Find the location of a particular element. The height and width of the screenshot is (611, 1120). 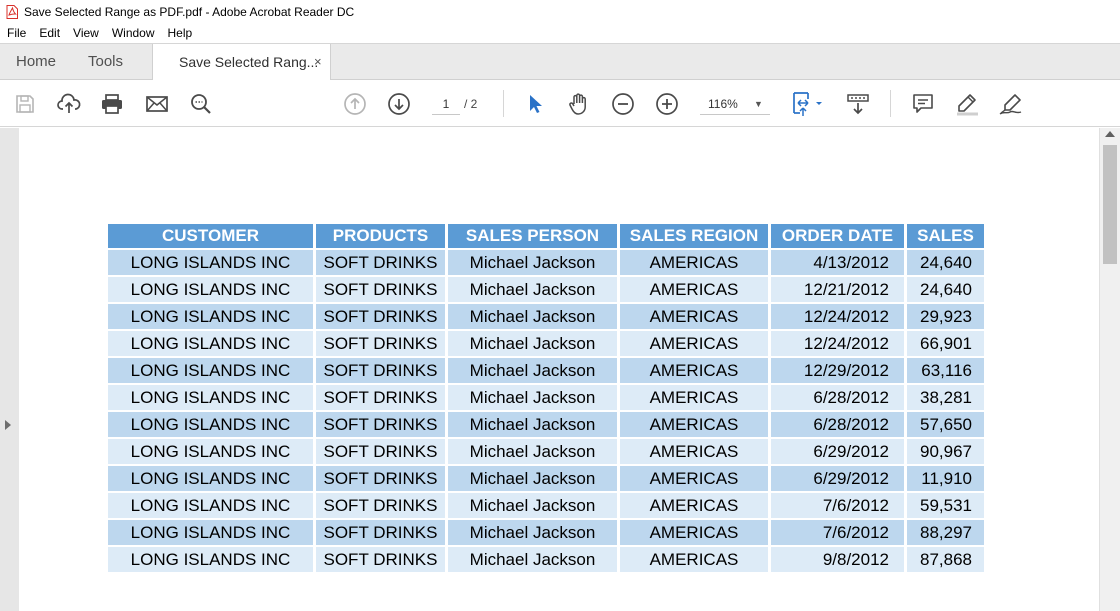

column-header: SALES PERSON is located at coordinates (532, 236).